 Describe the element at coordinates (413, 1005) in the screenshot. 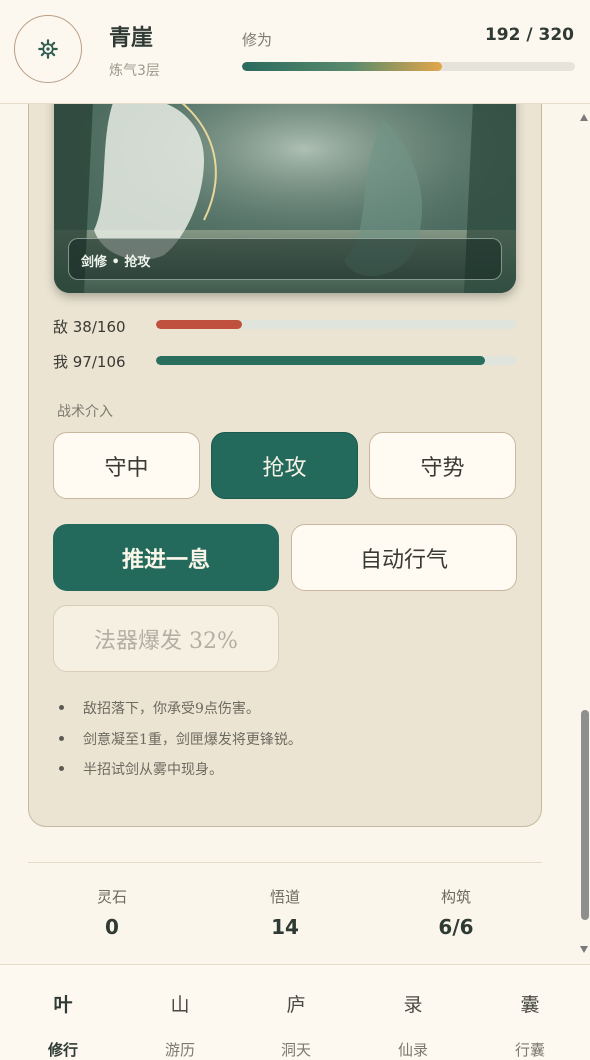

I see `record-glyph-icon: 录` at that location.